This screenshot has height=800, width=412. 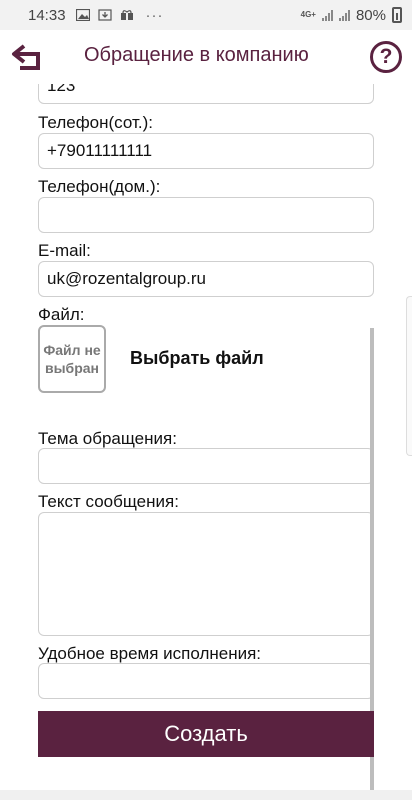 What do you see at coordinates (61, 314) in the screenshot?
I see `file-label: Файл:` at bounding box center [61, 314].